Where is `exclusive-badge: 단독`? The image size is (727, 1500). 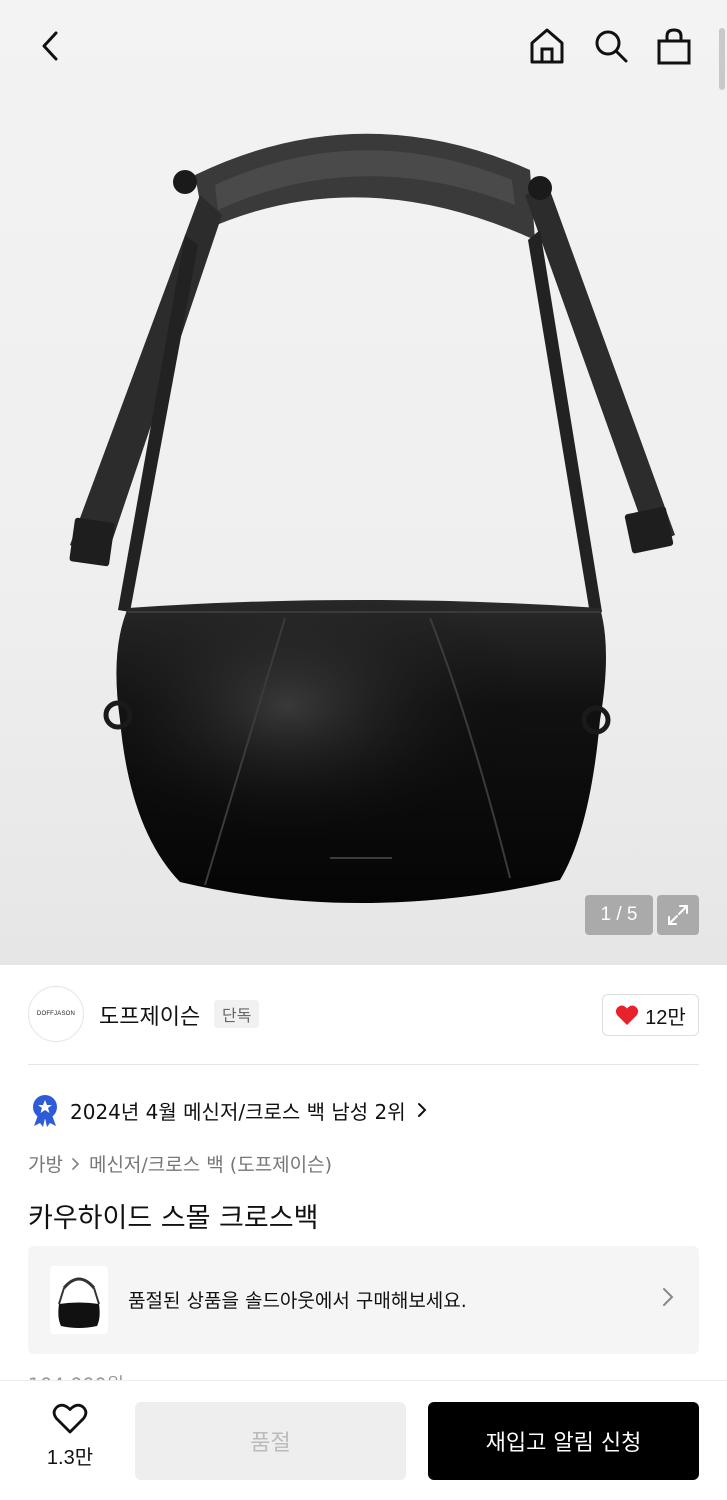
exclusive-badge: 단독 is located at coordinates (237, 1014).